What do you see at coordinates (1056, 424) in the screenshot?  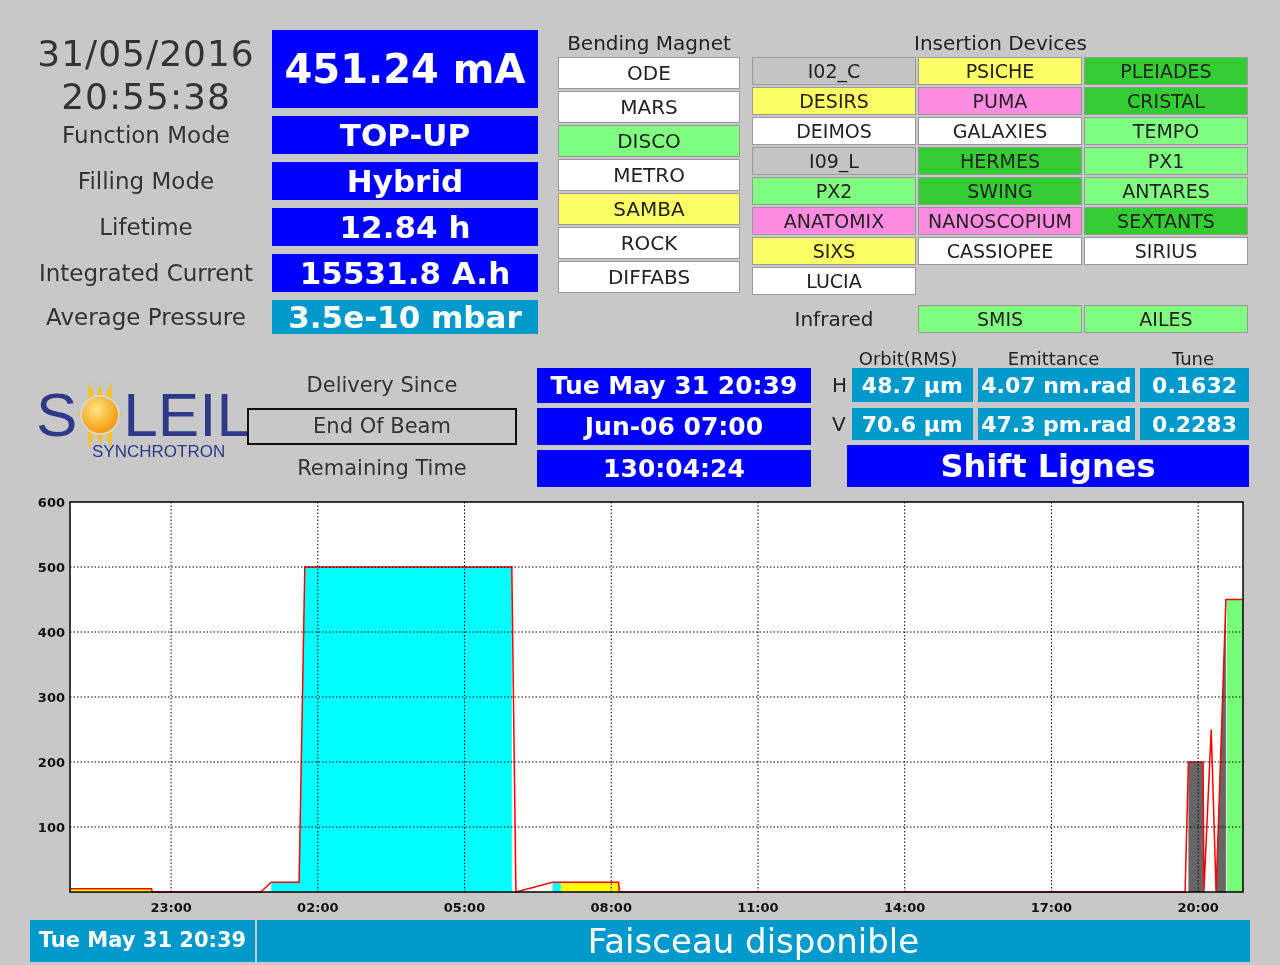 I see `beam-parameter-value: 47.3 pm.rad` at bounding box center [1056, 424].